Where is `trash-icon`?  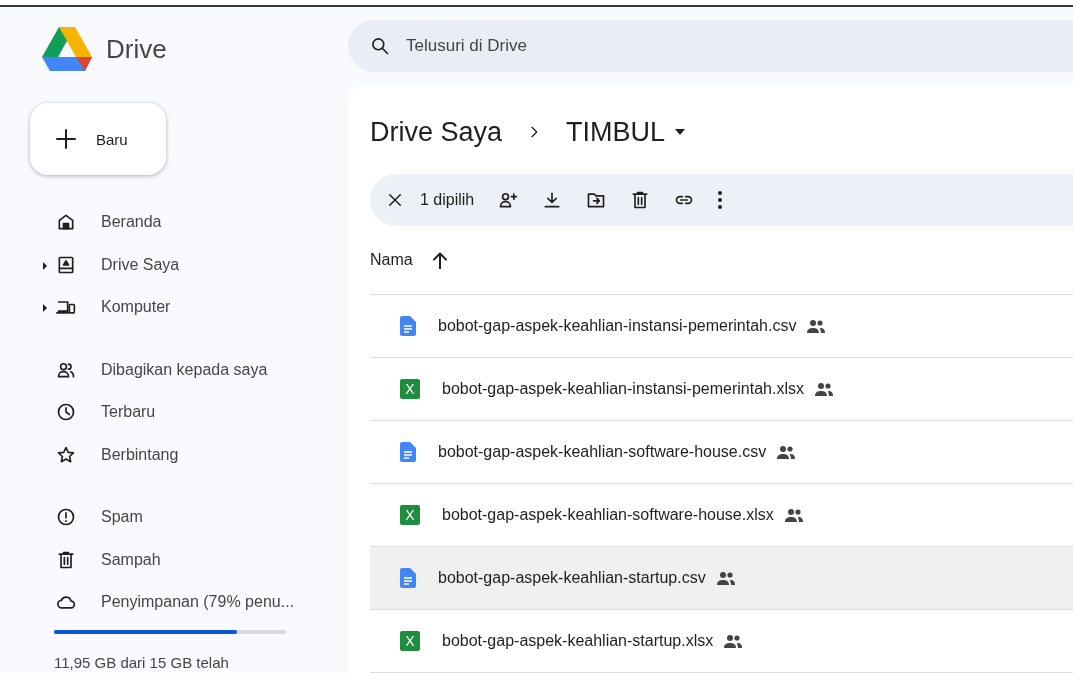 trash-icon is located at coordinates (66, 559).